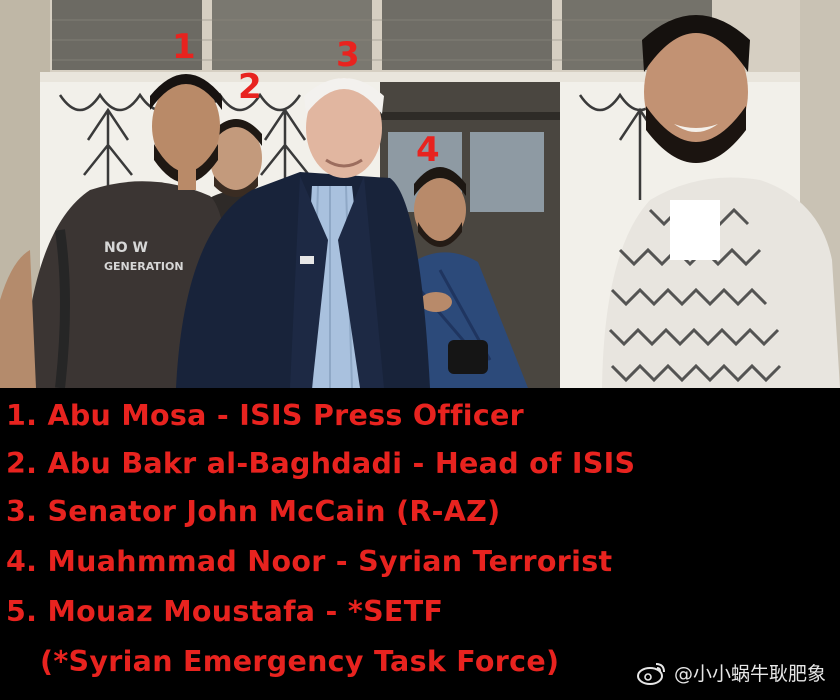 This screenshot has height=700, width=840. Describe the element at coordinates (265, 415) in the screenshot. I see `caption-line-1: 1. Abu Mosa - ISIS Press Officer` at that location.